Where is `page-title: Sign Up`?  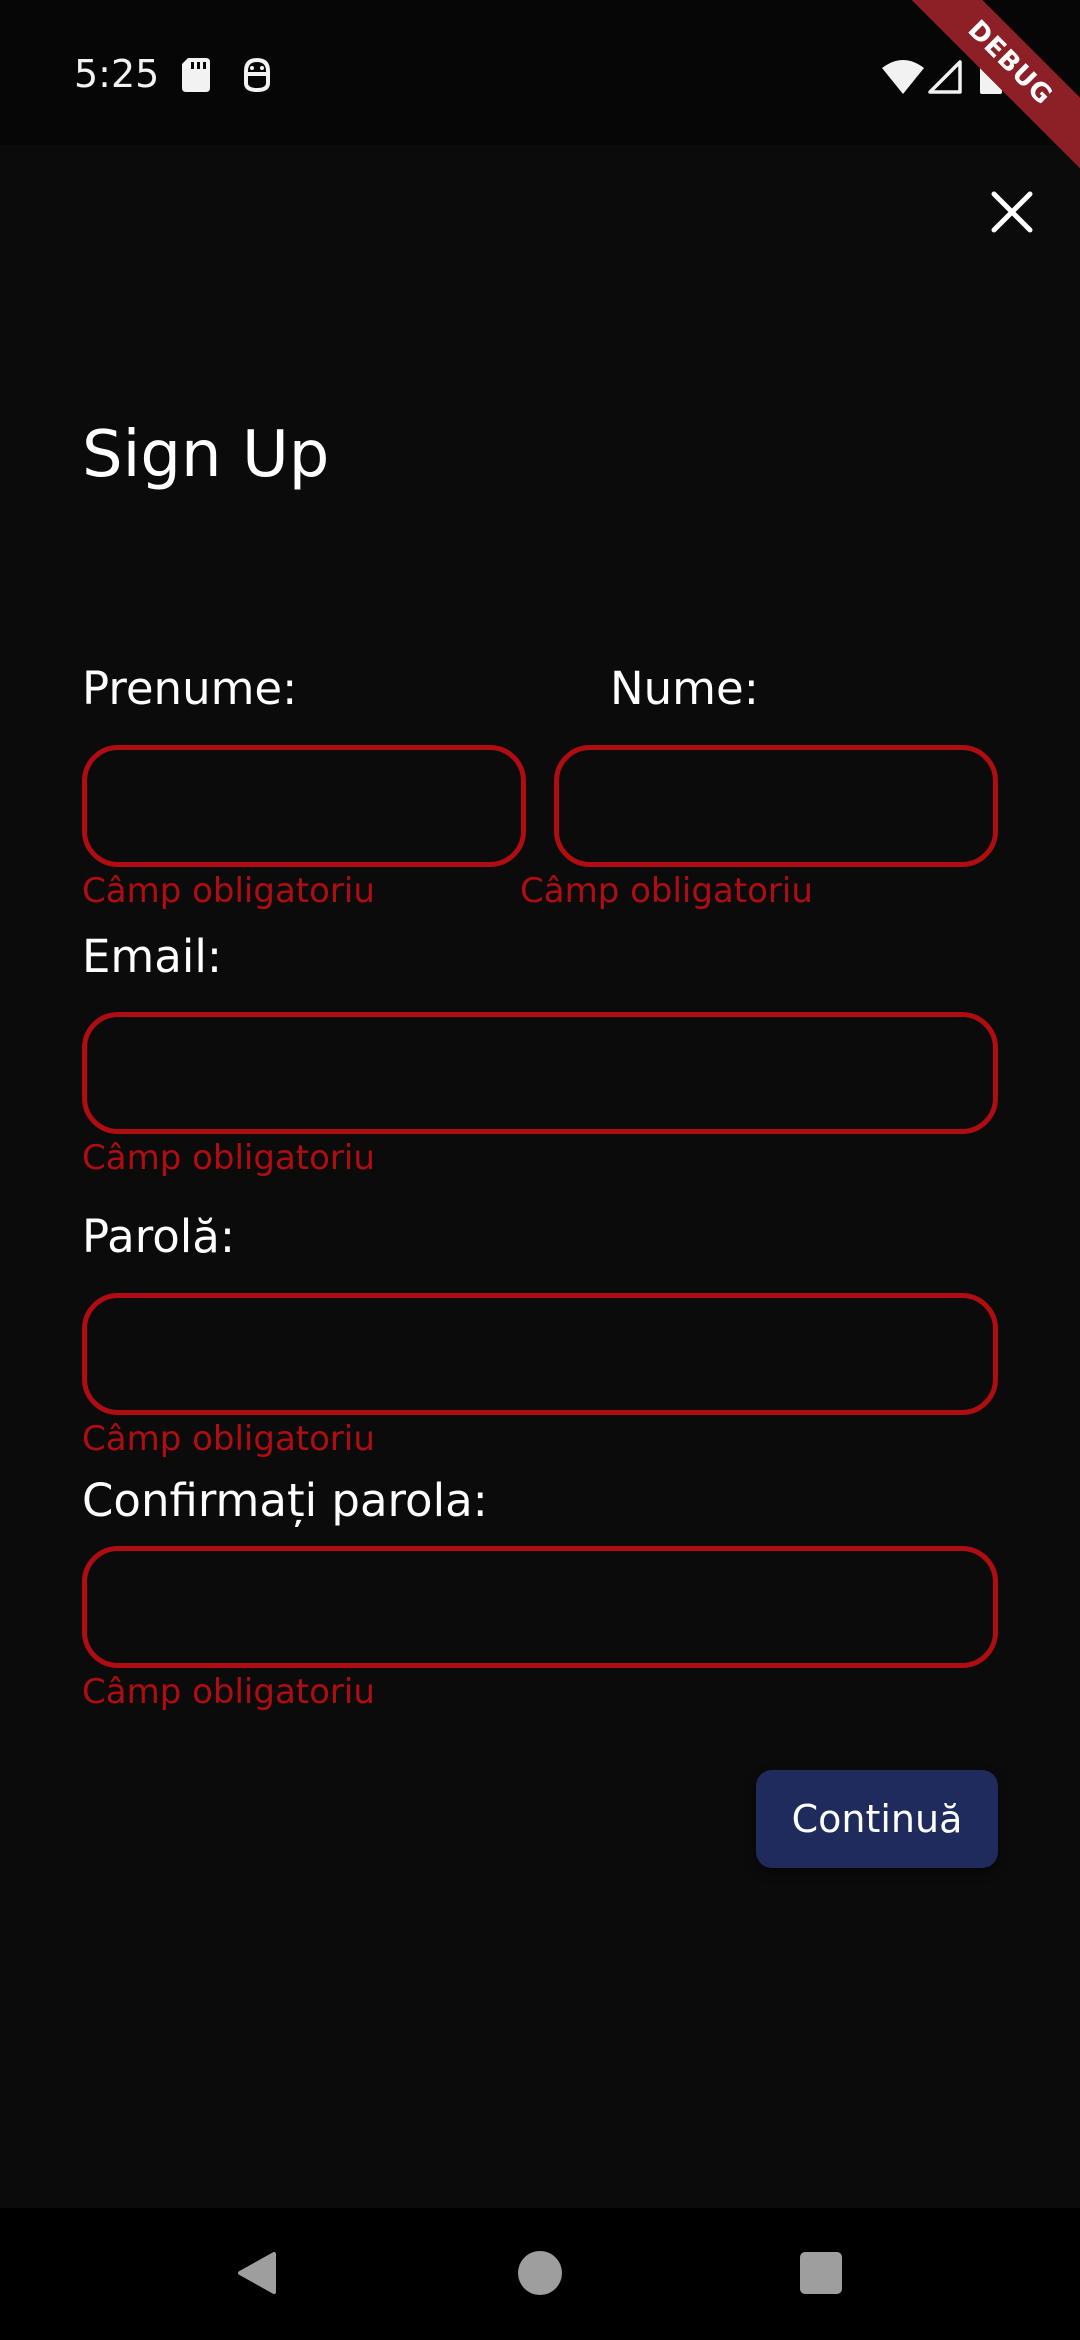
page-title: Sign Up is located at coordinates (206, 455).